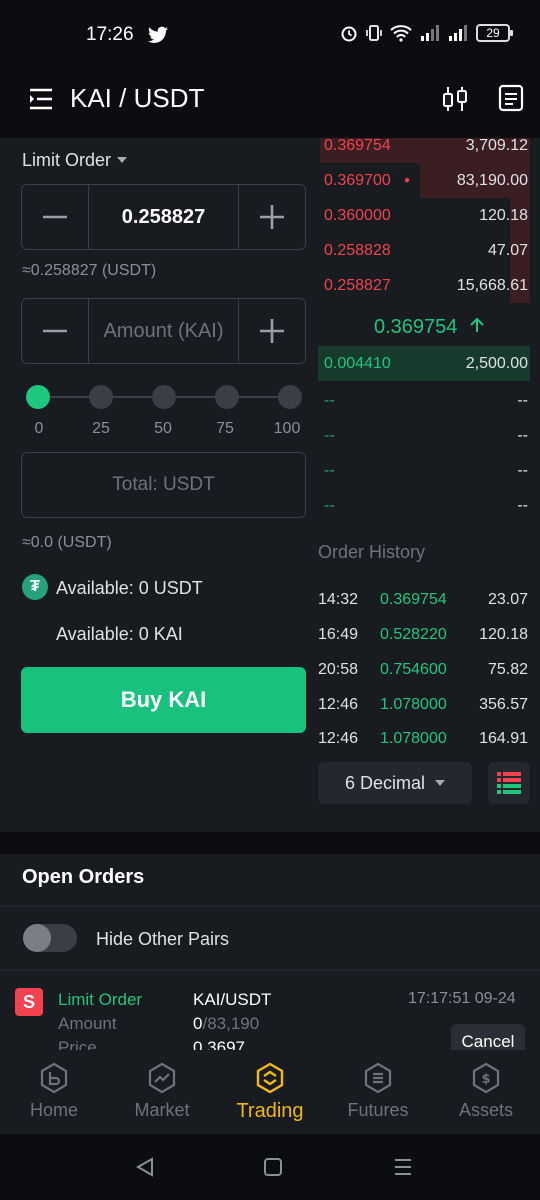  Describe the element at coordinates (429, 150) in the screenshot. I see `ask-row: 0.369754 3,709.12` at that location.